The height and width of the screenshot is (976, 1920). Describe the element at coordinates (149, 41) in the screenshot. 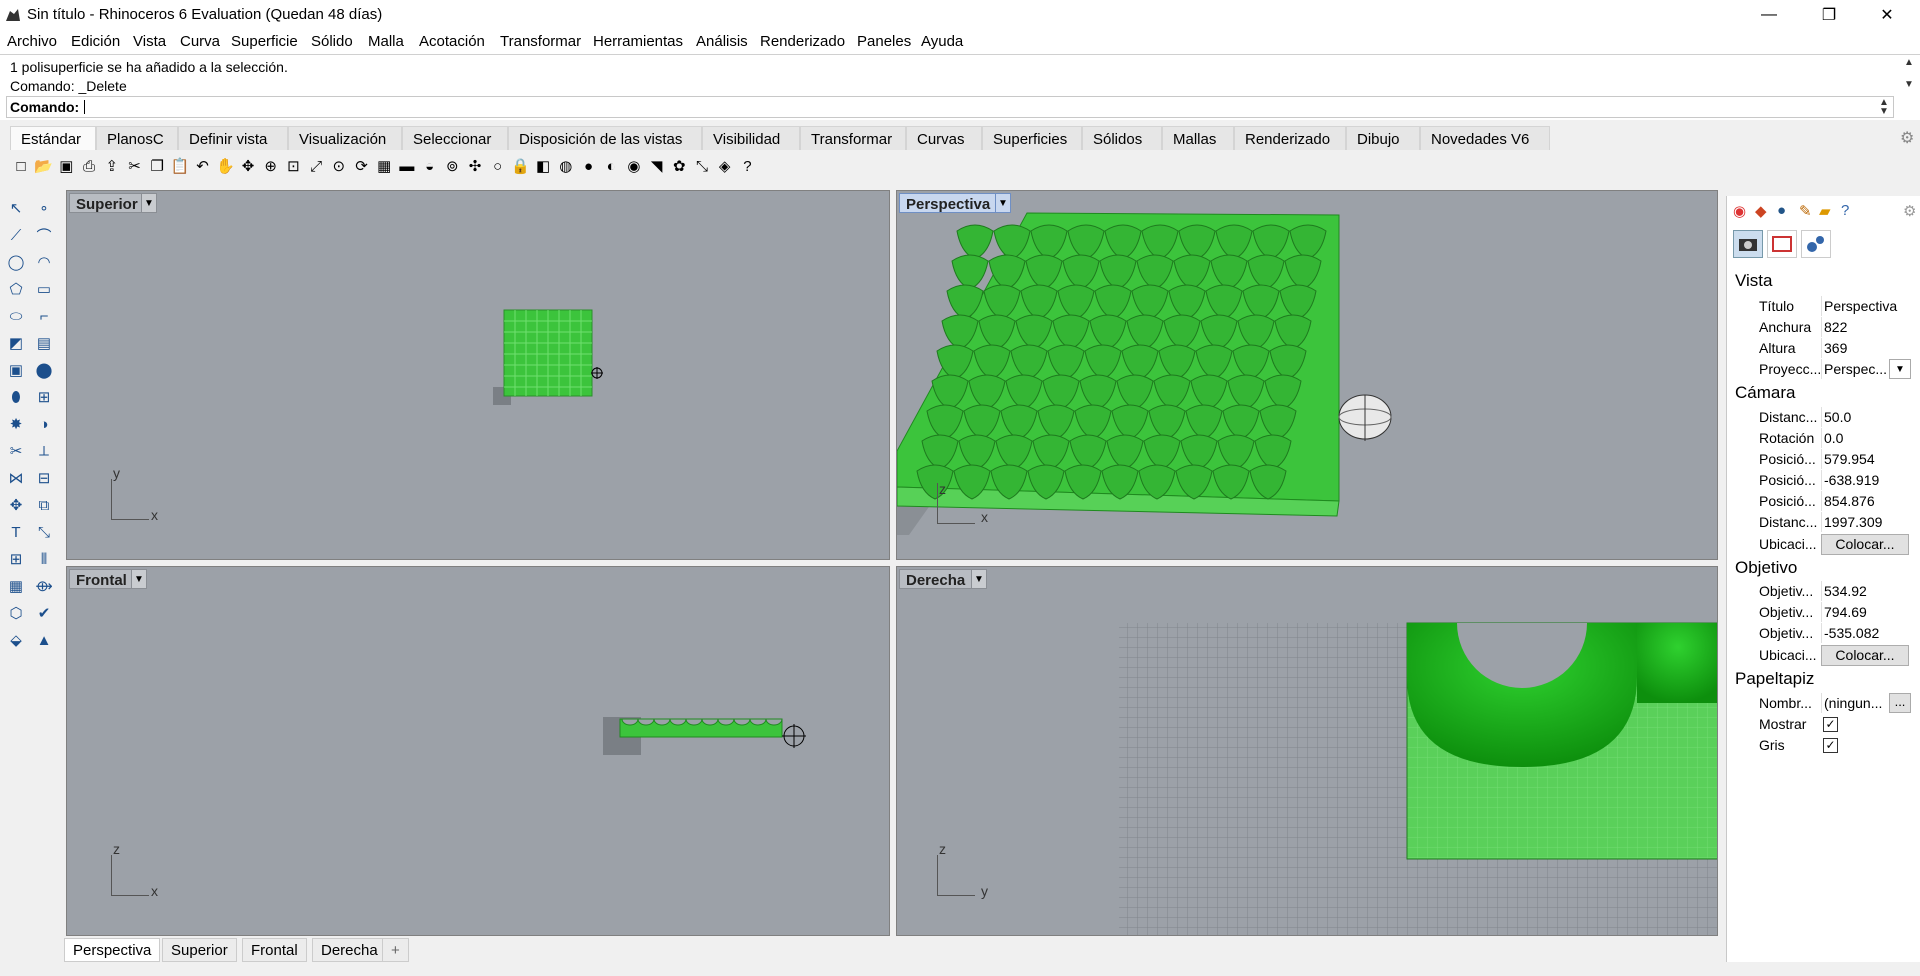

I see `menu-vista: Vista` at that location.